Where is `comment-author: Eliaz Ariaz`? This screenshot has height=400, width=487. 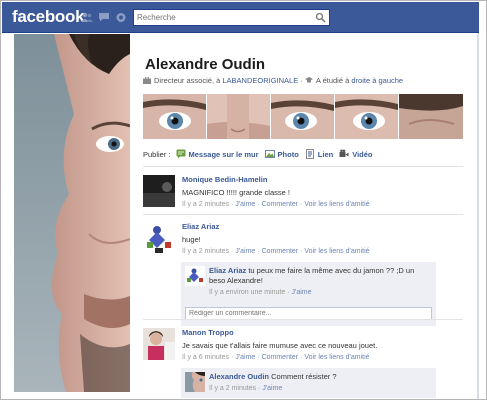 comment-author: Eliaz Ariaz is located at coordinates (227, 270).